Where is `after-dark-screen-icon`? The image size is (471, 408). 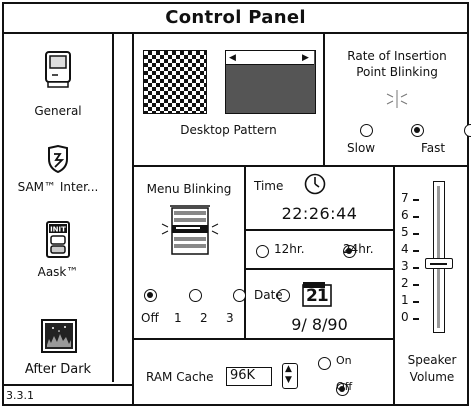
after-dark-screen-icon is located at coordinates (59, 336).